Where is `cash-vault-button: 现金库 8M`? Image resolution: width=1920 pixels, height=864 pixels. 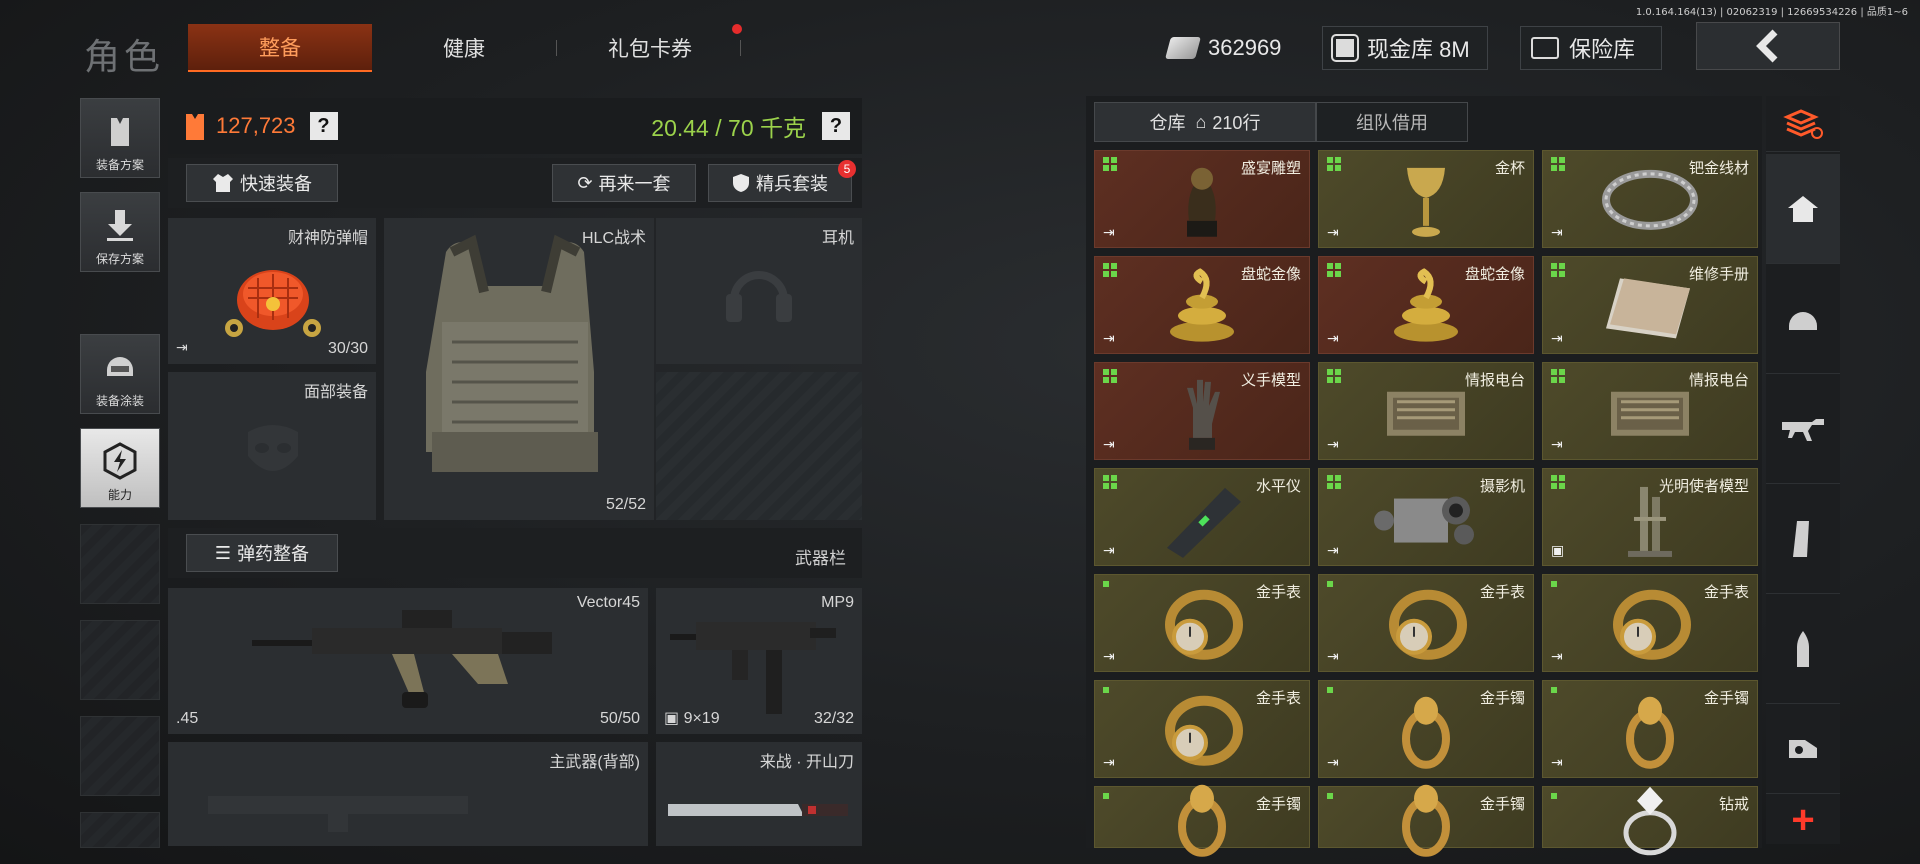
cash-vault-button: 现金库 8M is located at coordinates (1405, 48).